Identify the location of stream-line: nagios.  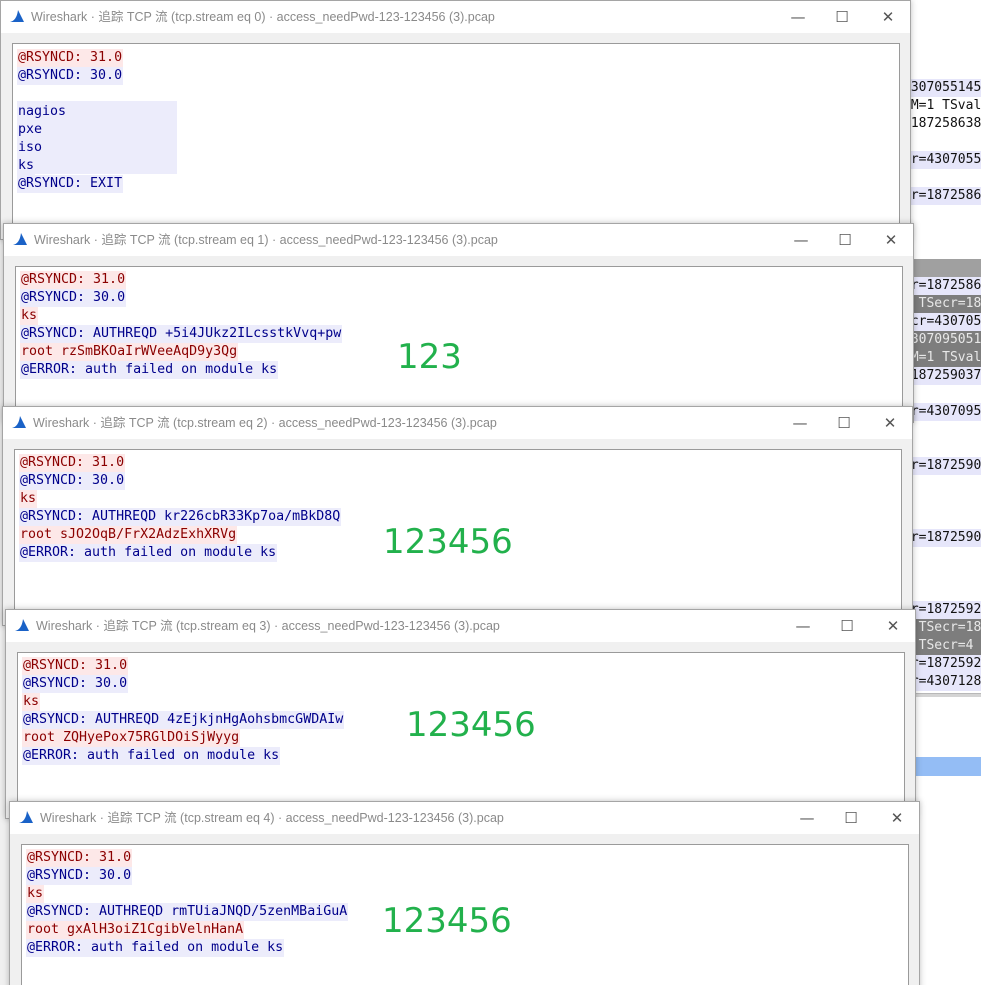
(42, 112).